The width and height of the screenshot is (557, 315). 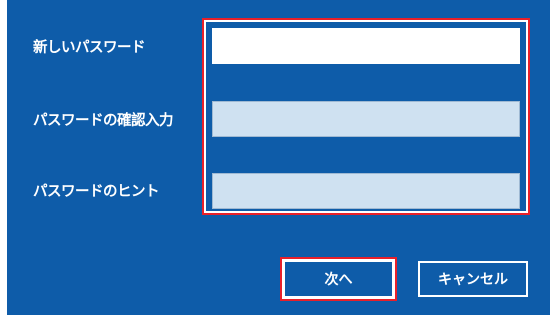 I want to click on cancel-button-frame: キャンセル, so click(x=473, y=279).